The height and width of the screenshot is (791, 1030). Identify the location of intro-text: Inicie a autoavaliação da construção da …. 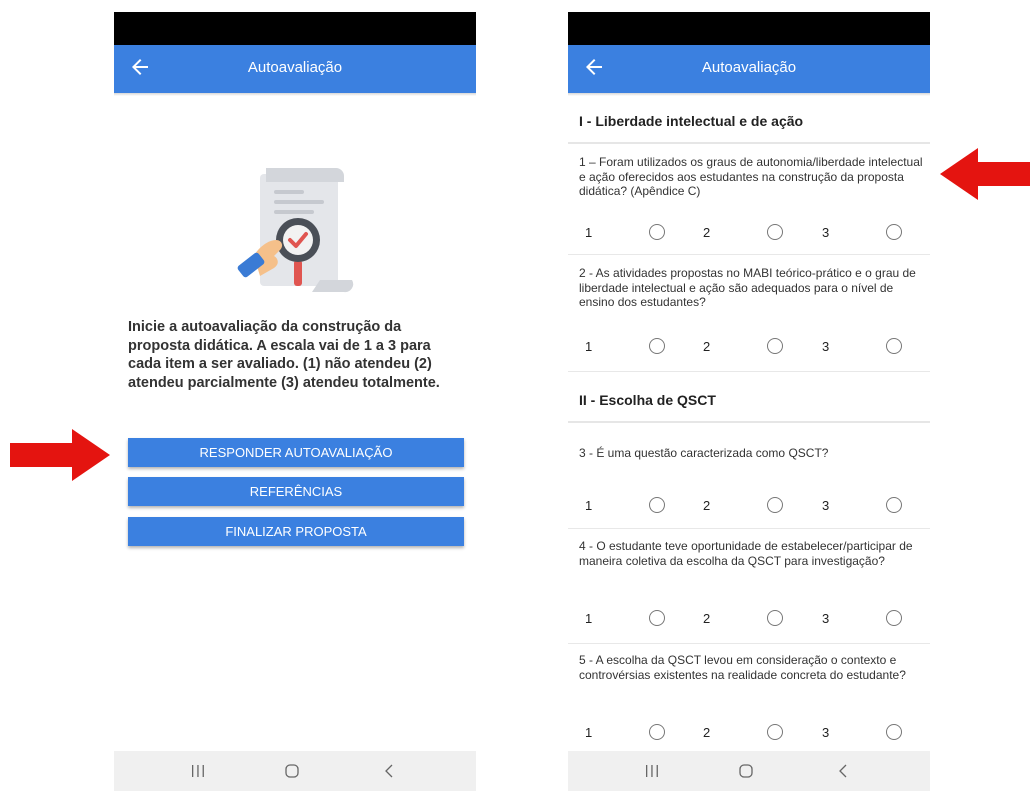
(284, 355).